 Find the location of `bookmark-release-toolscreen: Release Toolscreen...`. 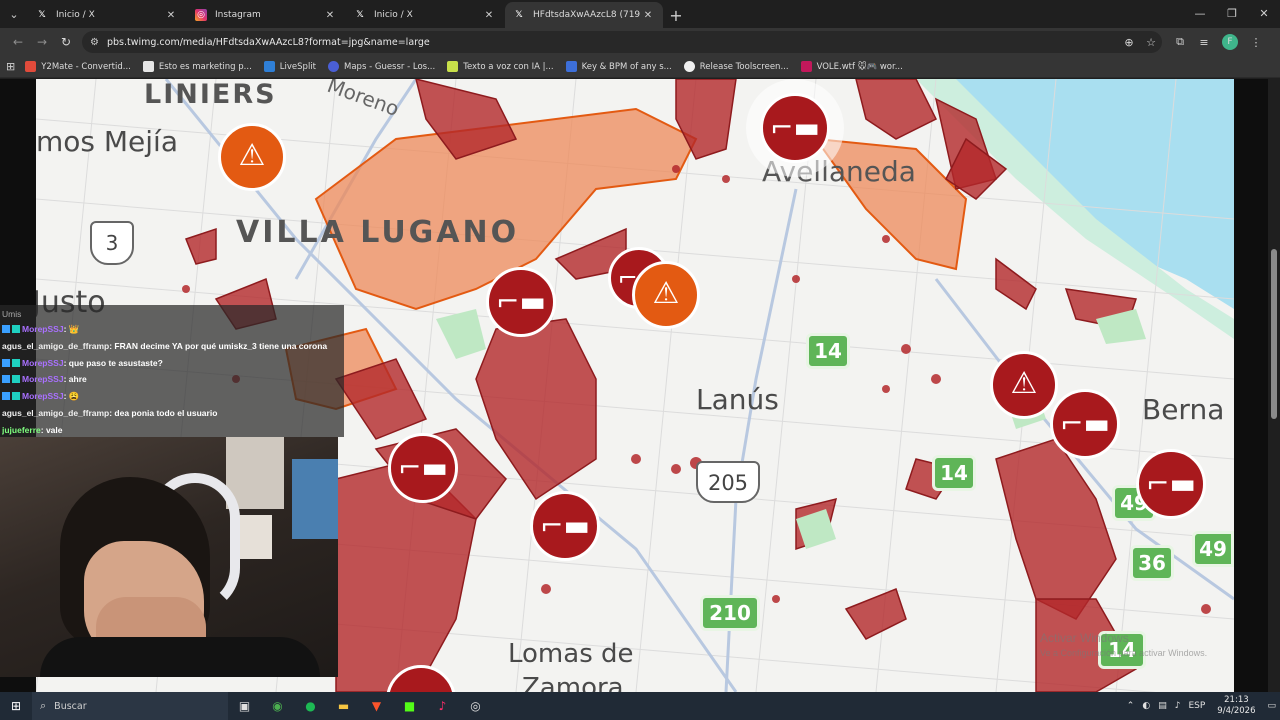

bookmark-release-toolscreen: Release Toolscreen... is located at coordinates (736, 66).